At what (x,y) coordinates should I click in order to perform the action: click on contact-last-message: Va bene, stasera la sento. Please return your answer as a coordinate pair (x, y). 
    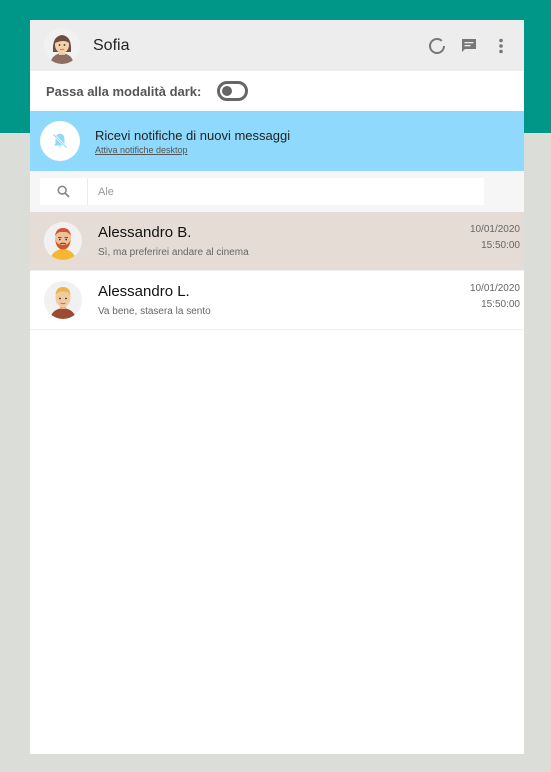
    Looking at the image, I should click on (154, 311).